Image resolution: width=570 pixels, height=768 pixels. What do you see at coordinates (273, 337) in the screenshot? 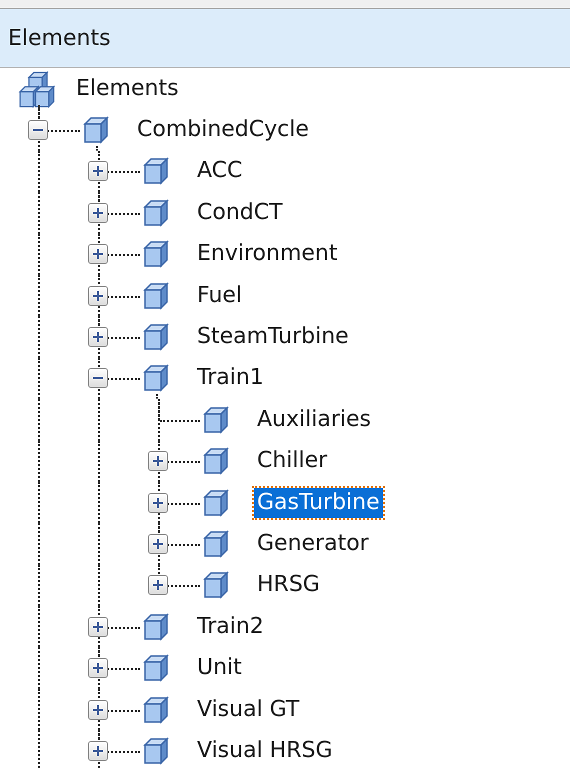
I see `tree-item: SteamTurbine` at bounding box center [273, 337].